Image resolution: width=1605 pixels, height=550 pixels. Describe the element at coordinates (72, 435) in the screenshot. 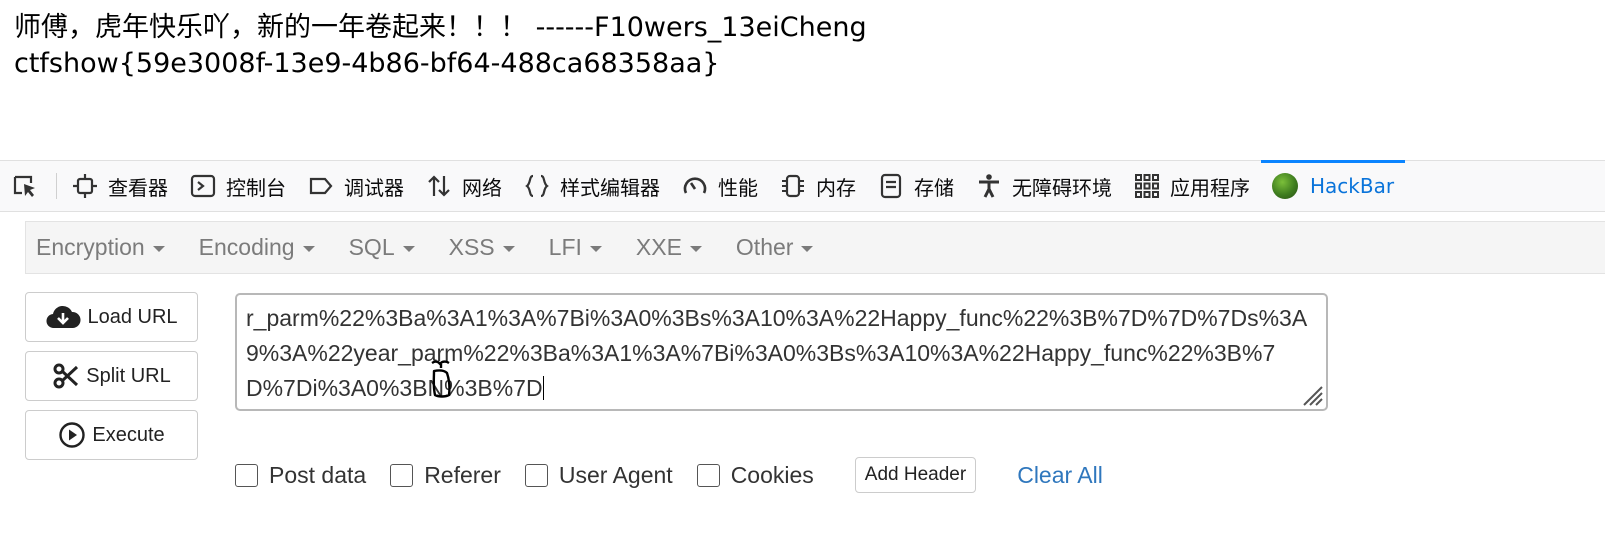

I see `play-circle-icon` at that location.